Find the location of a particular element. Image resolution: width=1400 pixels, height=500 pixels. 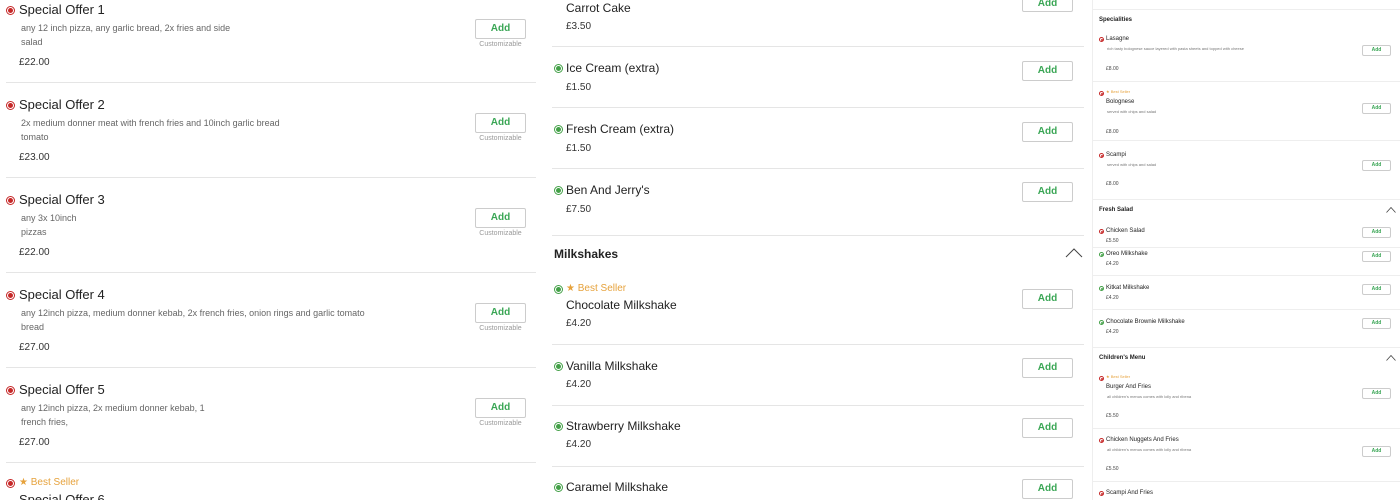

item-name: Special Offer 4 is located at coordinates (62, 294).